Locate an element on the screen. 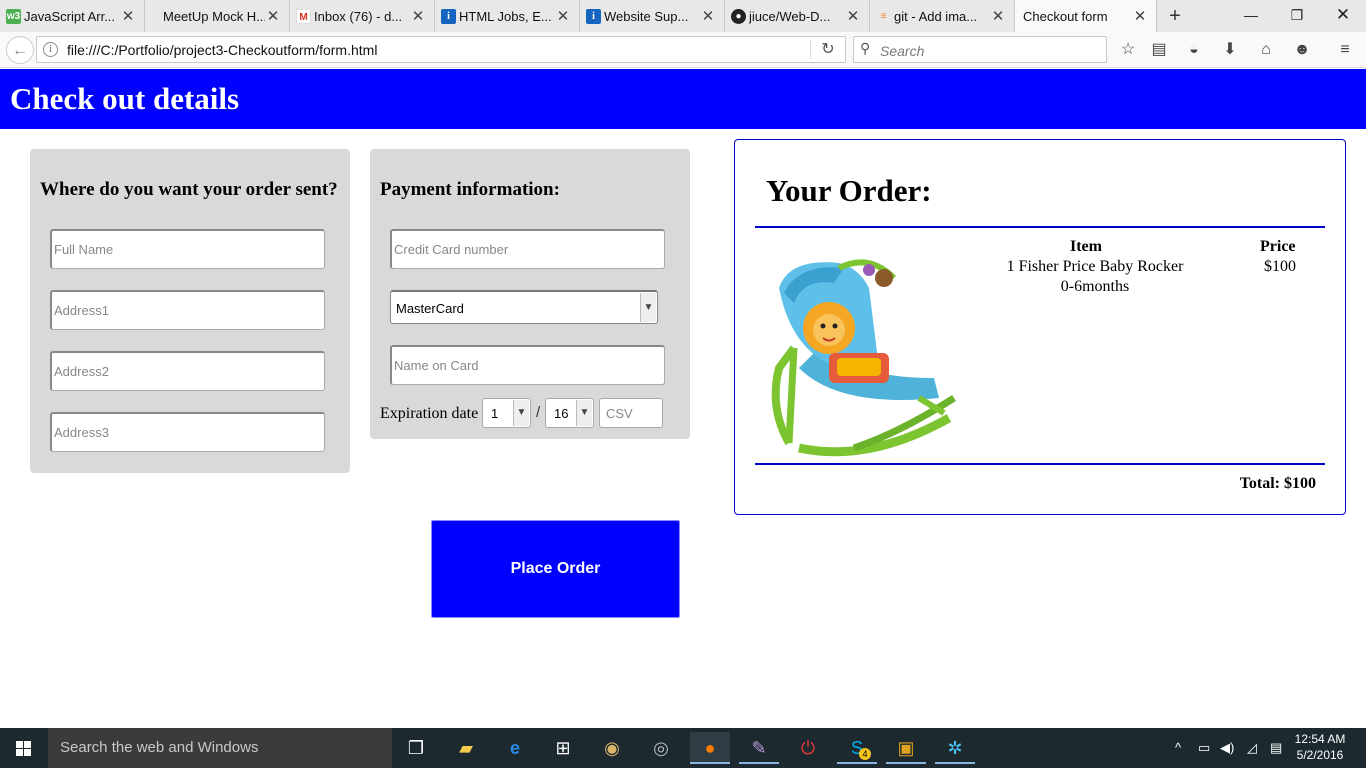 The width and height of the screenshot is (1366, 771). media-player-icon: ◎ is located at coordinates (661, 748).